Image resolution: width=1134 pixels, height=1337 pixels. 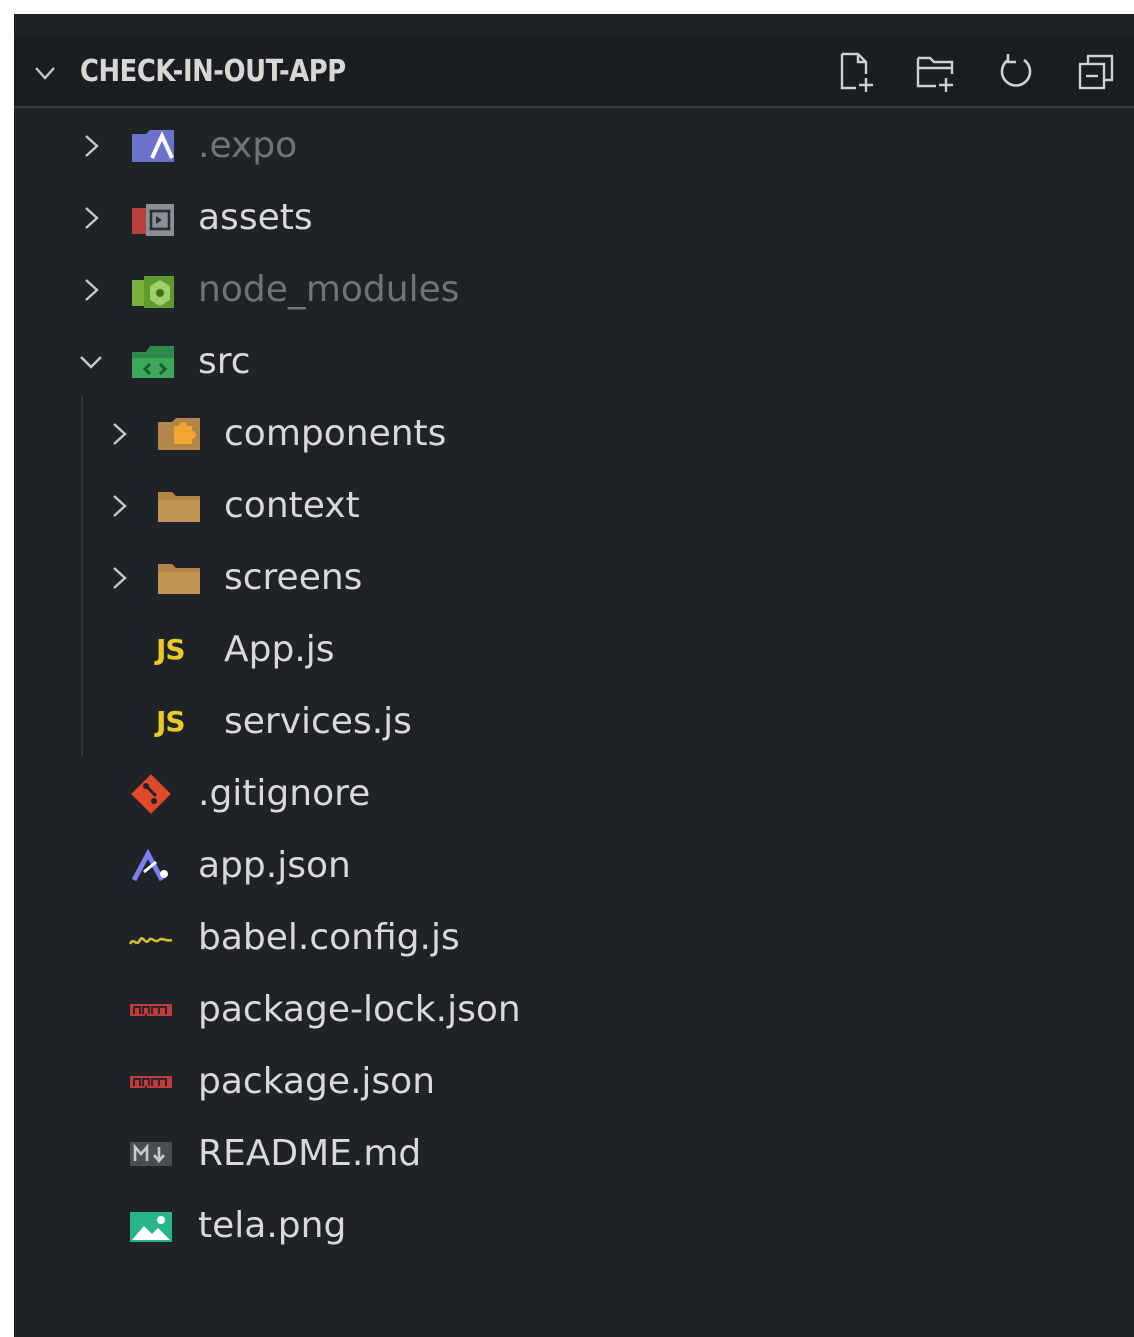 I want to click on tree-item-readme: README.md, so click(x=574, y=1154).